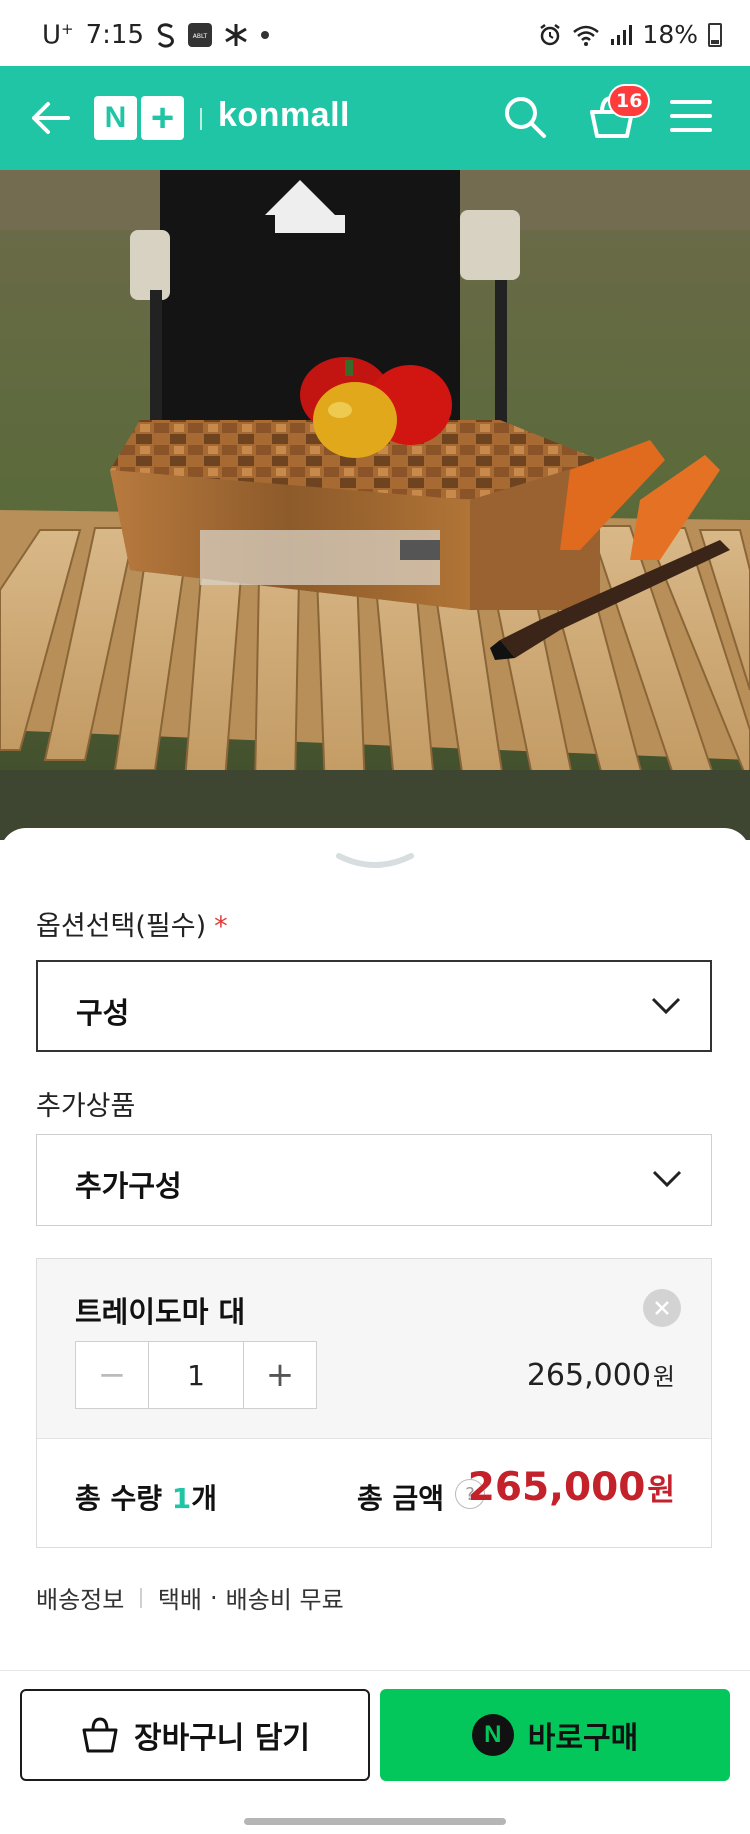  What do you see at coordinates (128, 1186) in the screenshot?
I see `addon-select-value: 추가구성` at bounding box center [128, 1186].